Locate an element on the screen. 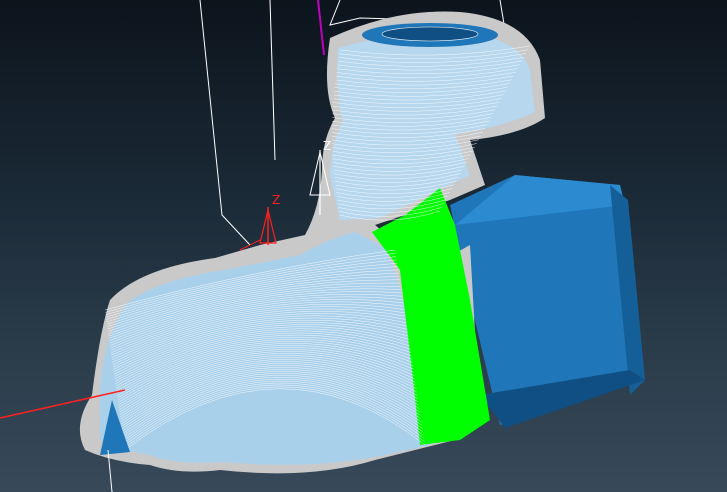  magenta-axis-line is located at coordinates (321, 28).